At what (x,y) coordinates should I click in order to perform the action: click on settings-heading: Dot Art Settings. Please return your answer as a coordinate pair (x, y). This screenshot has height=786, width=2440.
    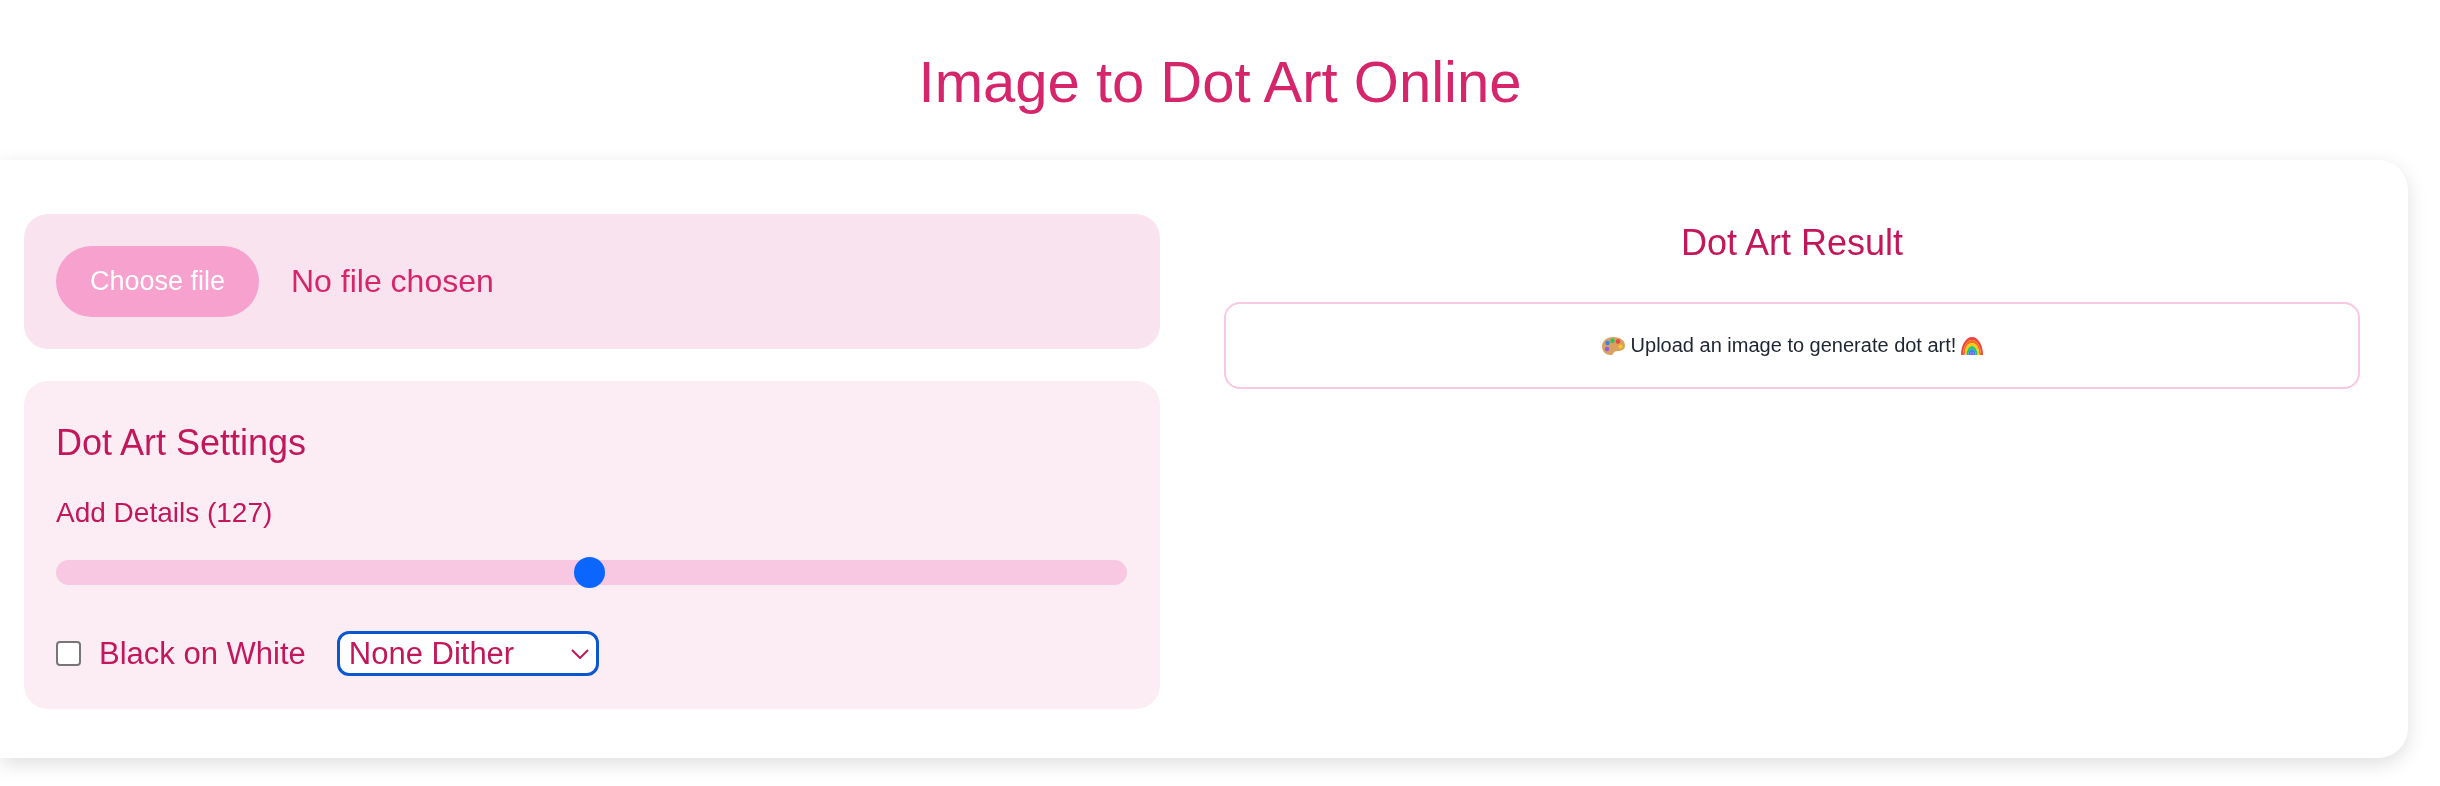
    Looking at the image, I should click on (181, 442).